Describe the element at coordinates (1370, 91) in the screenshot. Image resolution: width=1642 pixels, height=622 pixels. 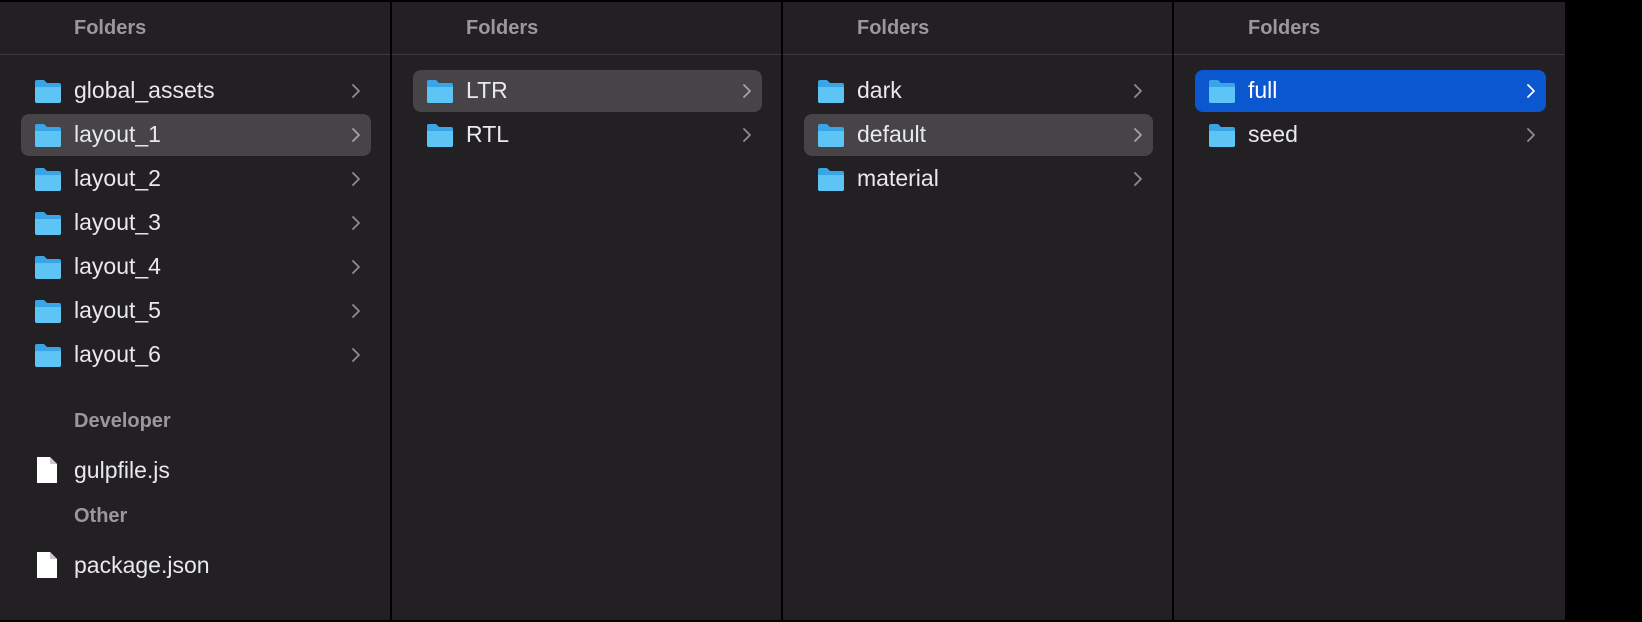
I see `folder-row-full: full` at that location.